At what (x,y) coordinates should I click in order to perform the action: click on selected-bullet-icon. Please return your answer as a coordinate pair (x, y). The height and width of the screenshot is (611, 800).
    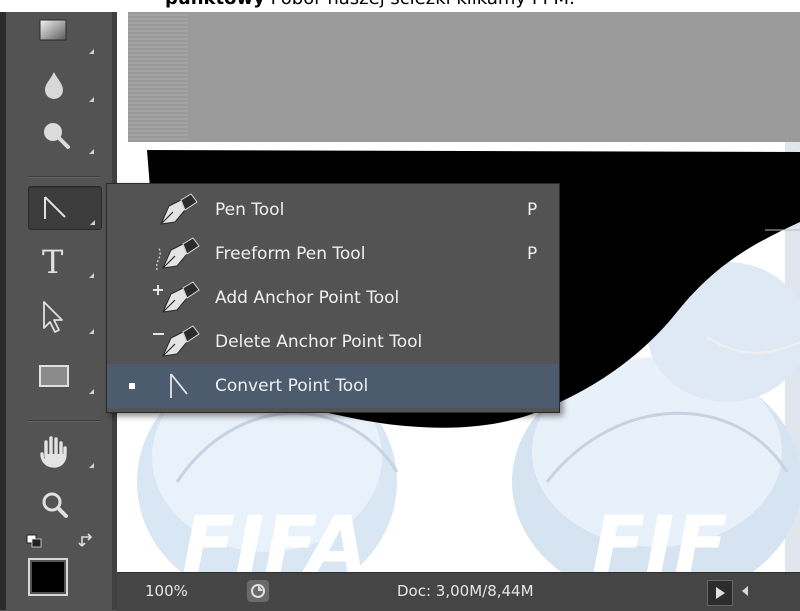
    Looking at the image, I should click on (132, 386).